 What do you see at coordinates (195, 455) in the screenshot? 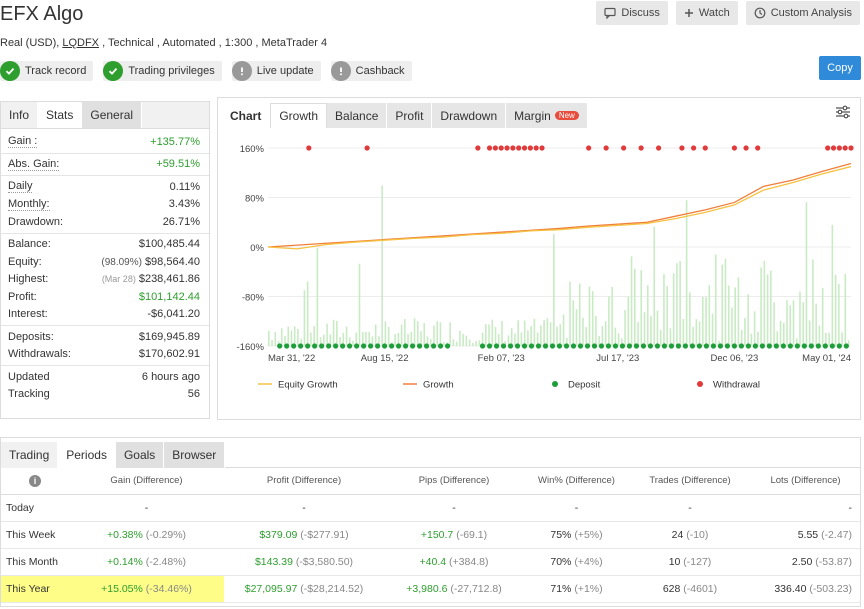
I see `tab-browser: Browser` at bounding box center [195, 455].